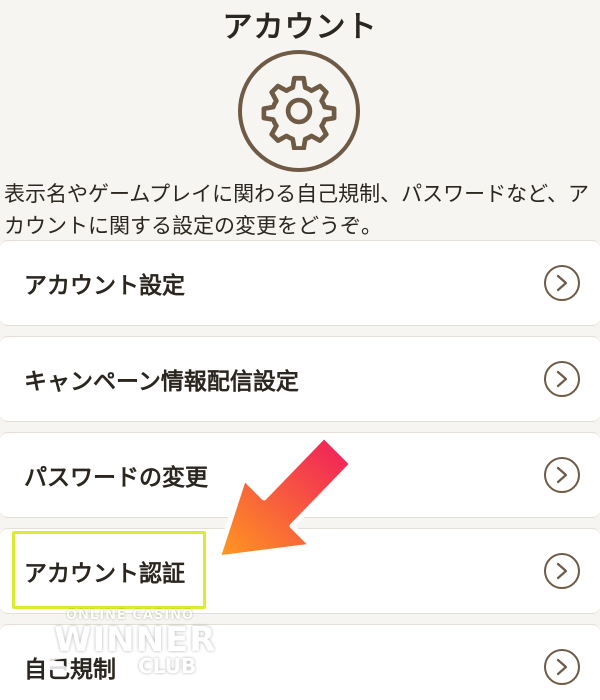 This screenshot has height=700, width=600. I want to click on menu-item-label: アカウント設定, so click(104, 286).